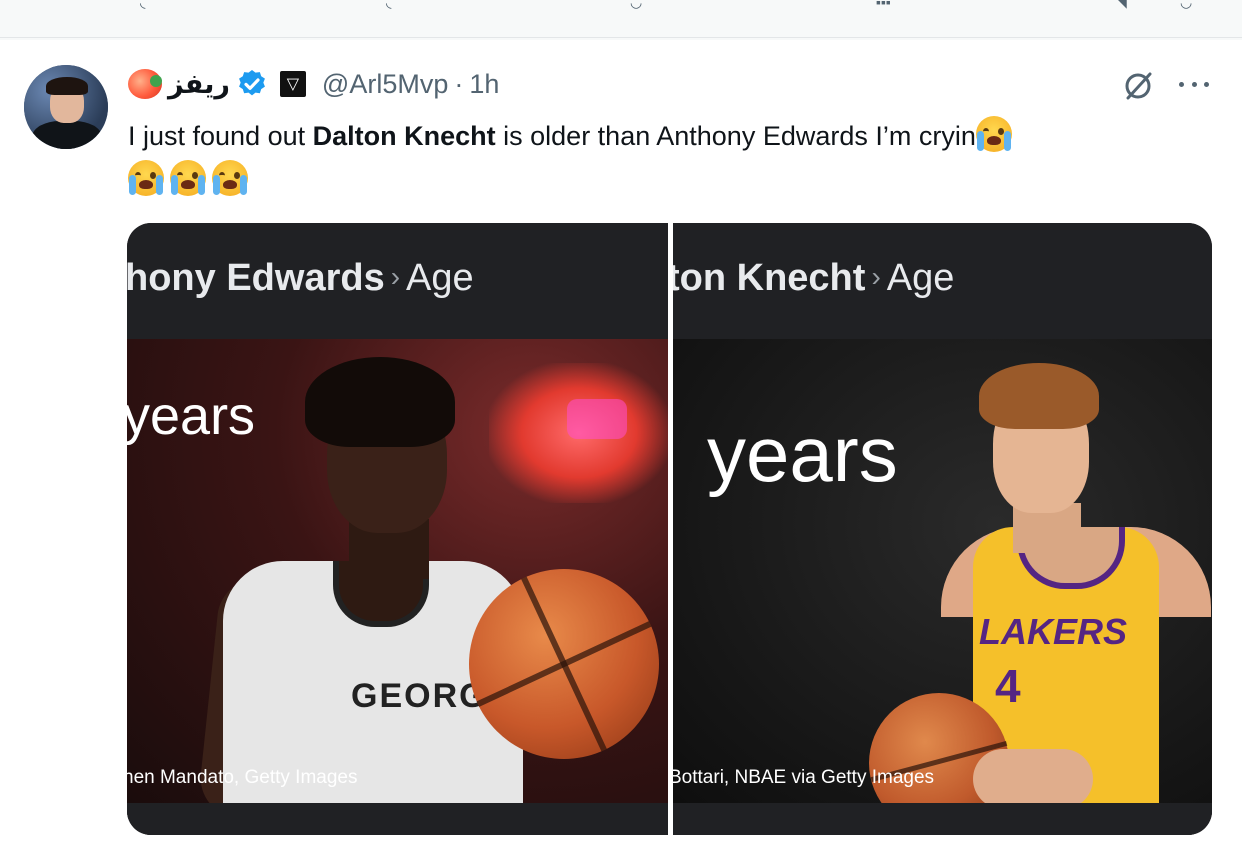 The width and height of the screenshot is (1242, 855). I want to click on player-hand, so click(1033, 776).